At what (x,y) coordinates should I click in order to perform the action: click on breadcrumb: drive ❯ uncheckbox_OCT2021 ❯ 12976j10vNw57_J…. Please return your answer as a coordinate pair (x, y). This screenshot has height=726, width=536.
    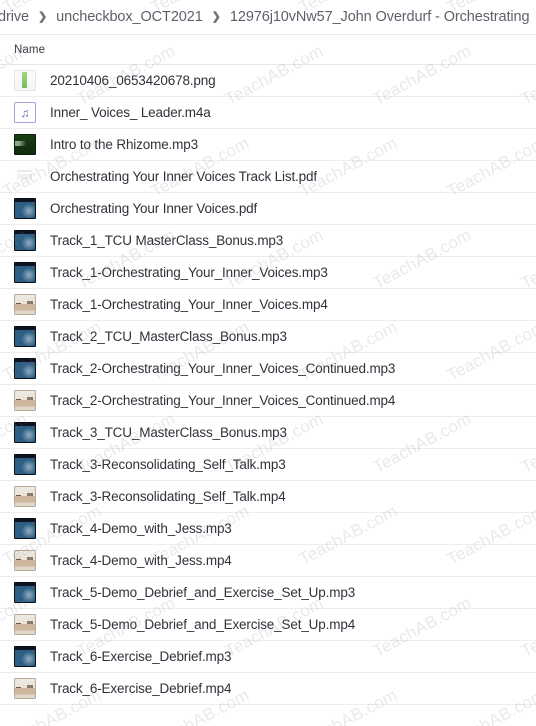
    Looking at the image, I should click on (268, 17).